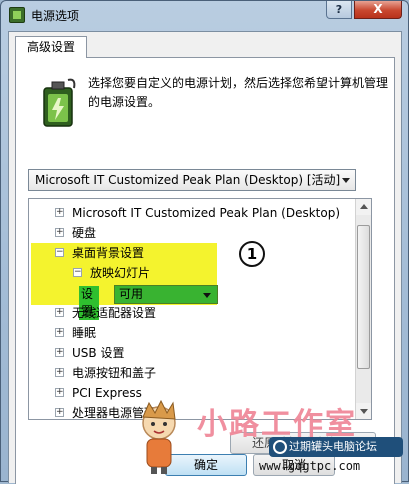 This screenshot has width=409, height=484. Describe the element at coordinates (120, 273) in the screenshot. I see `tree-item-label: 放映幻灯片` at that location.